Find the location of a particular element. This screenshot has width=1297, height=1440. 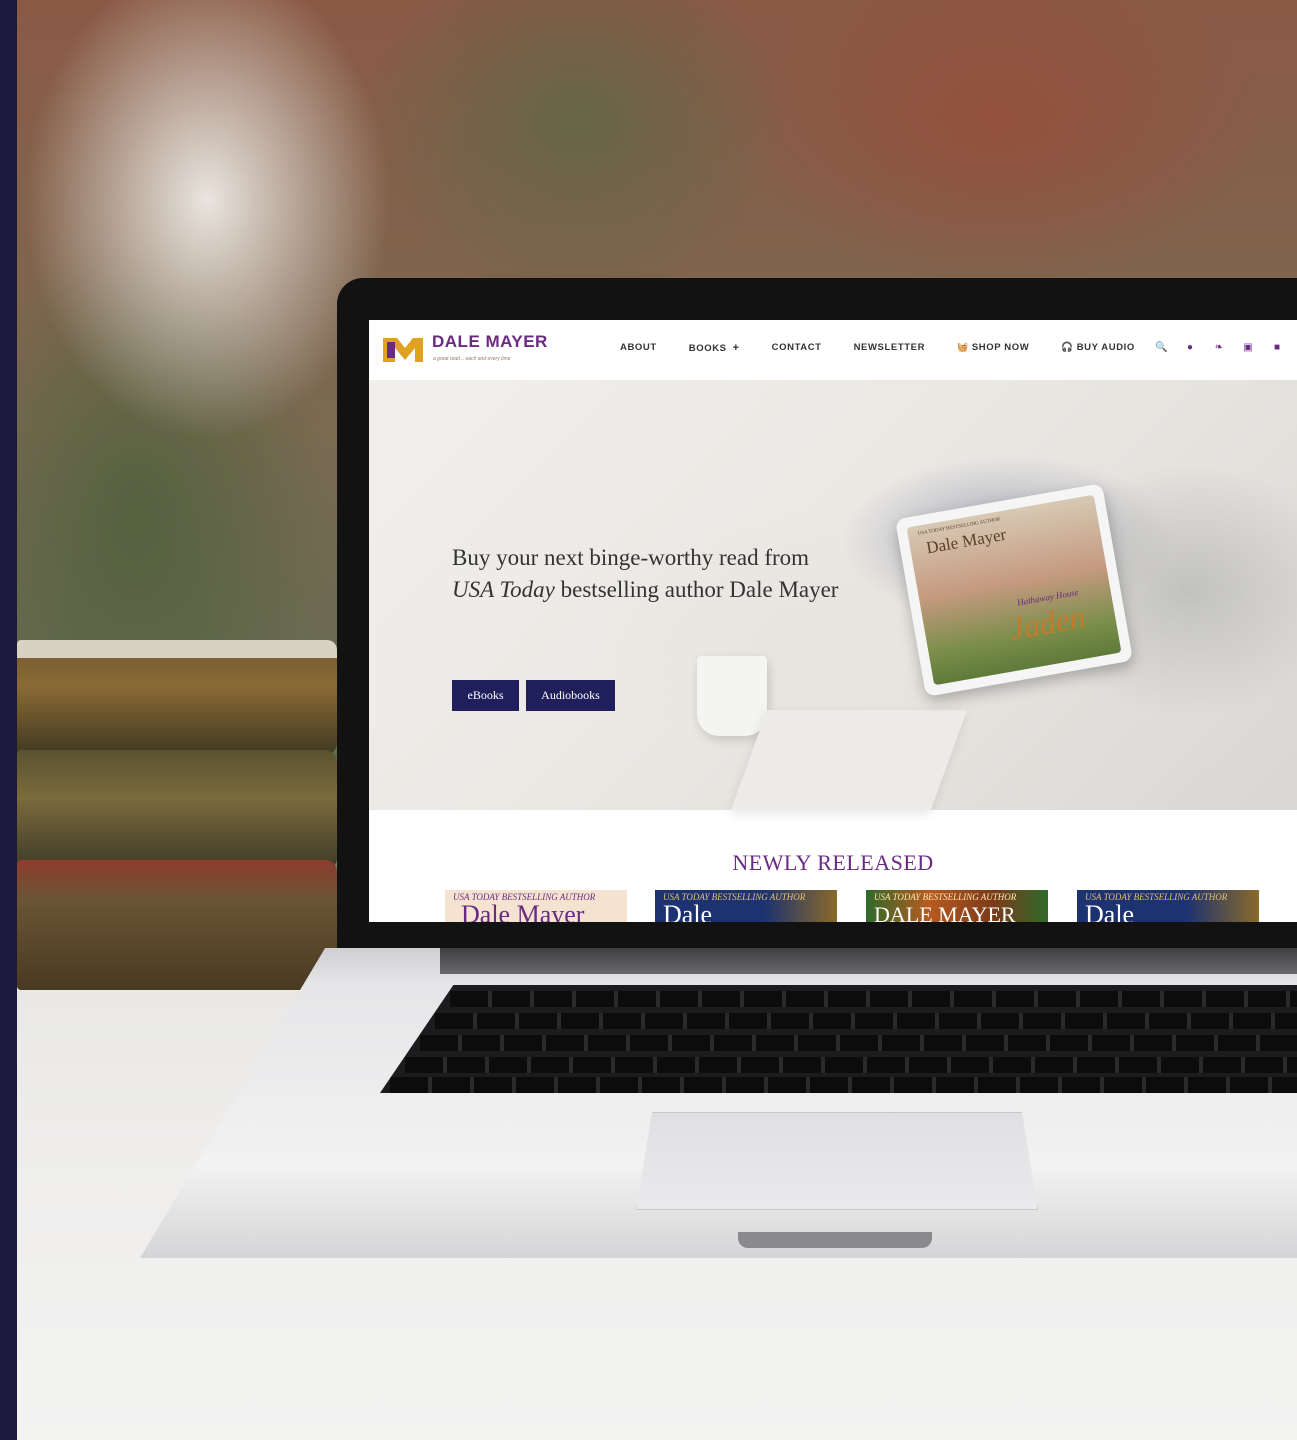

nav-contact: CONTACT is located at coordinates (797, 348).